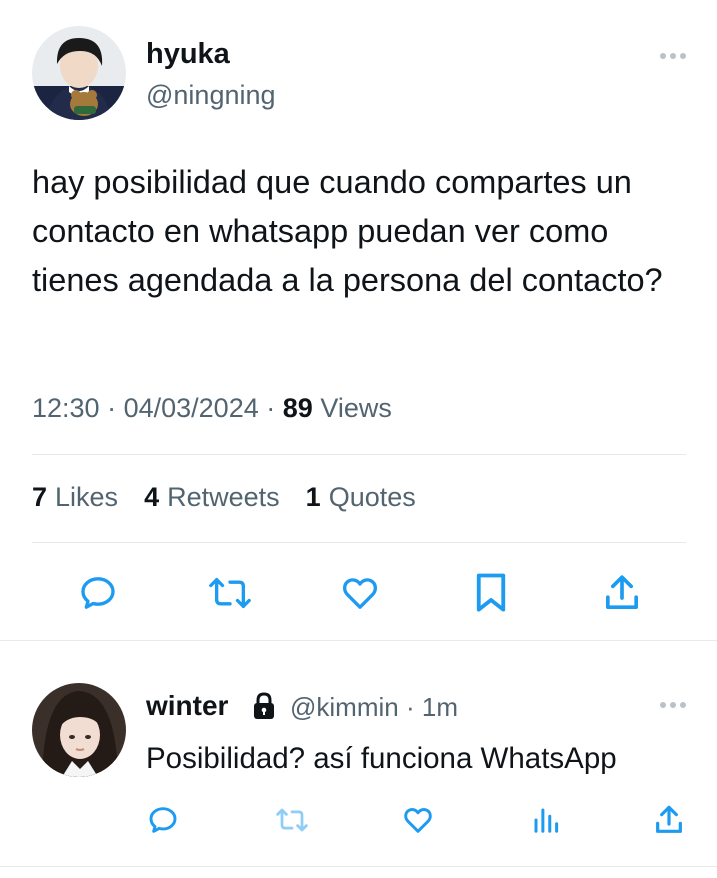 Image resolution: width=717 pixels, height=878 pixels. Describe the element at coordinates (381, 758) in the screenshot. I see `reply-text: Posibilidad? así funciona WhatsApp` at that location.